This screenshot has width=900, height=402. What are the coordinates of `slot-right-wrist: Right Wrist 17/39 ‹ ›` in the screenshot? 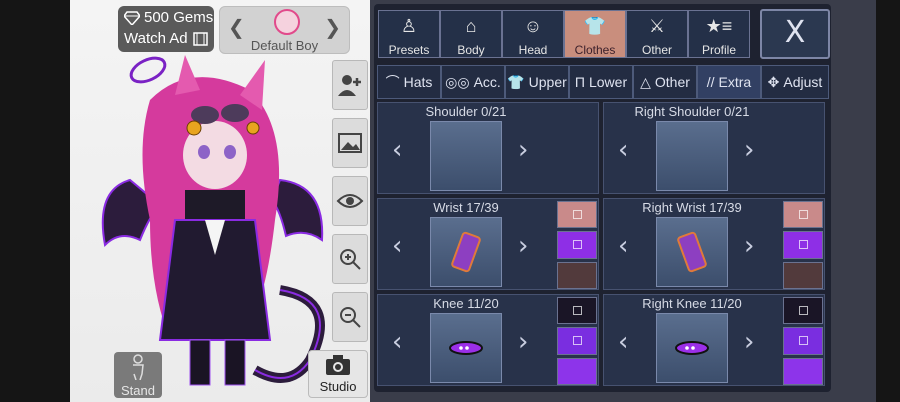 It's located at (714, 244).